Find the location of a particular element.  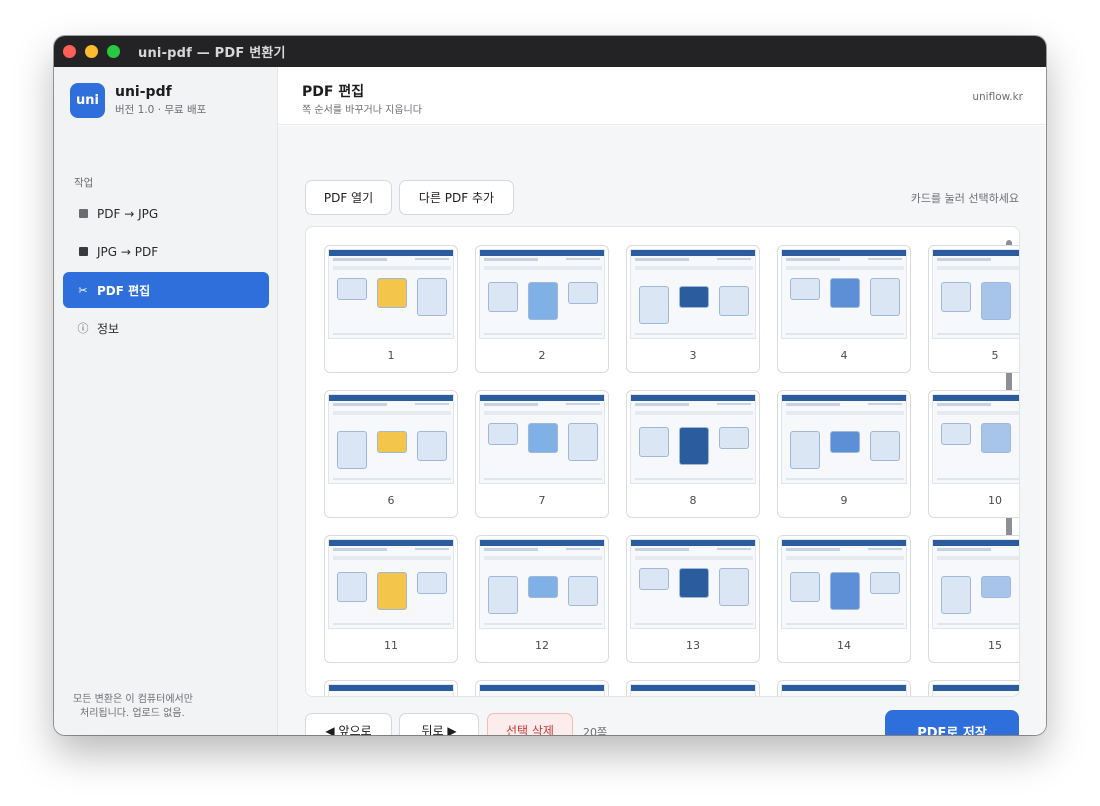

page-count: 20쪽 is located at coordinates (595, 730).